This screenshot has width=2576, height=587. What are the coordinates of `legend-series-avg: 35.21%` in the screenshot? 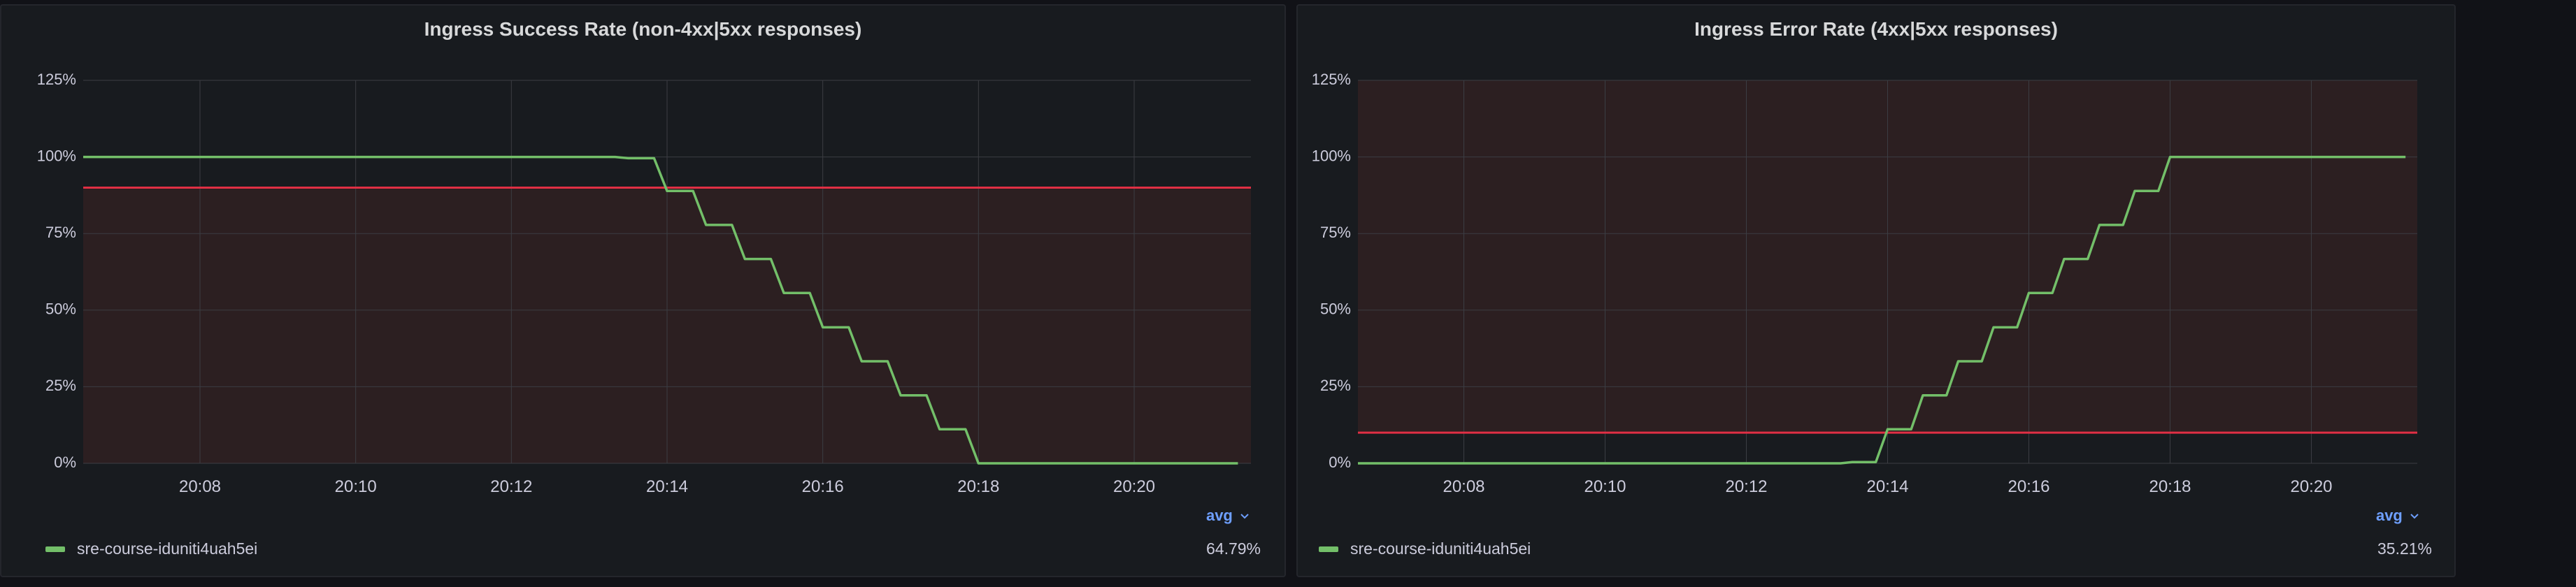 It's located at (2404, 548).